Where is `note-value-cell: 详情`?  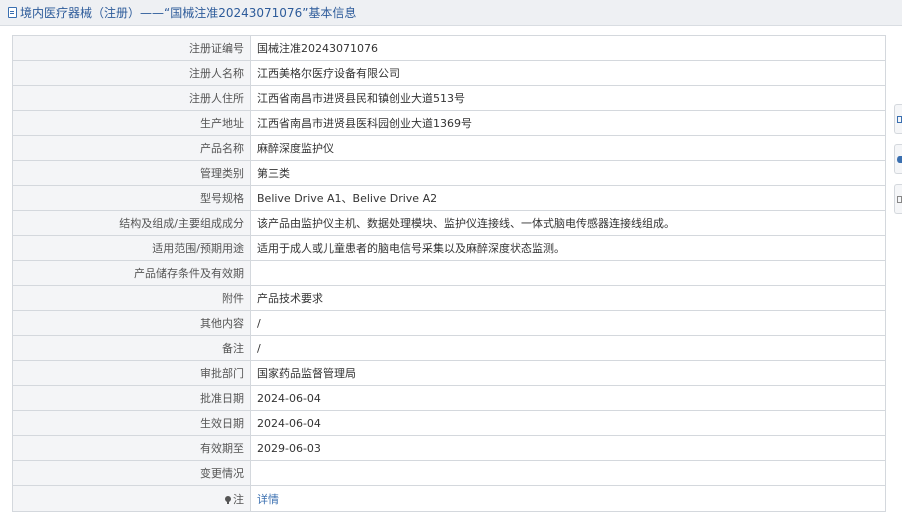 note-value-cell: 详情 is located at coordinates (568, 498).